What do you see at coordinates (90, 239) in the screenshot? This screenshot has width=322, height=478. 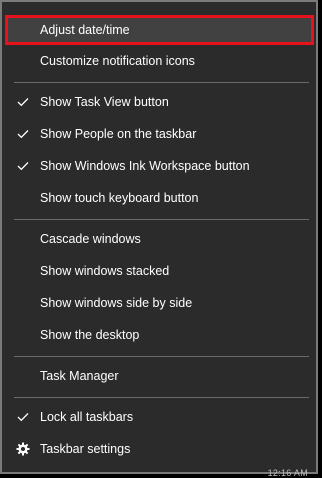 I see `menu-item-label: Cascade windows` at bounding box center [90, 239].